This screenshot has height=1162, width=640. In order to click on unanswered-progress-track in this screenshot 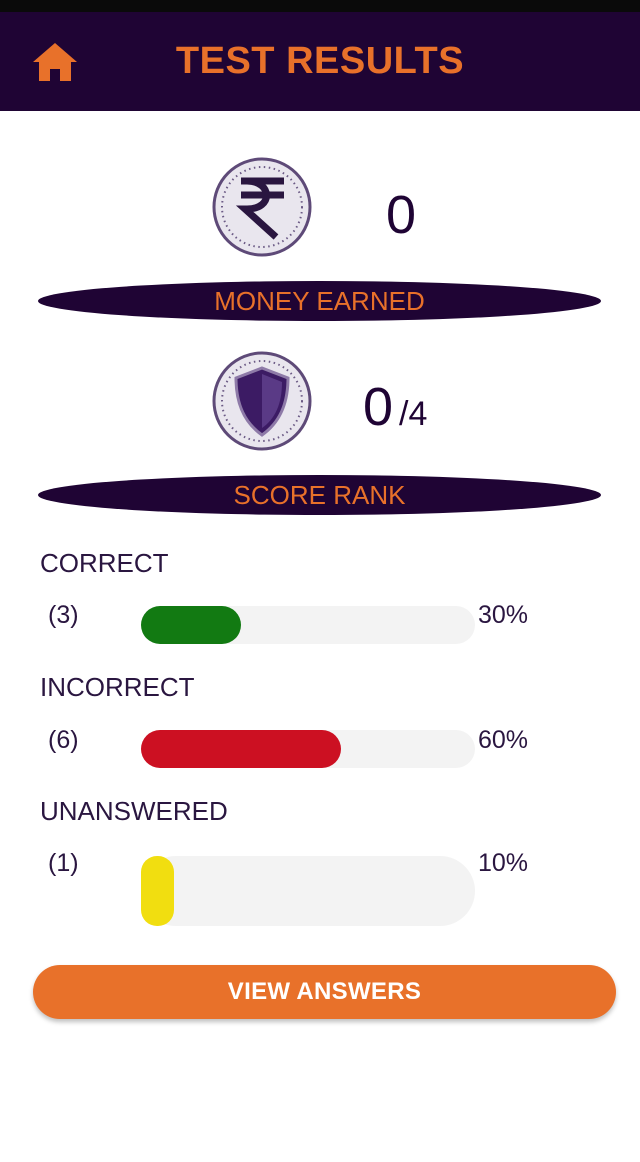, I will do `click(308, 891)`.